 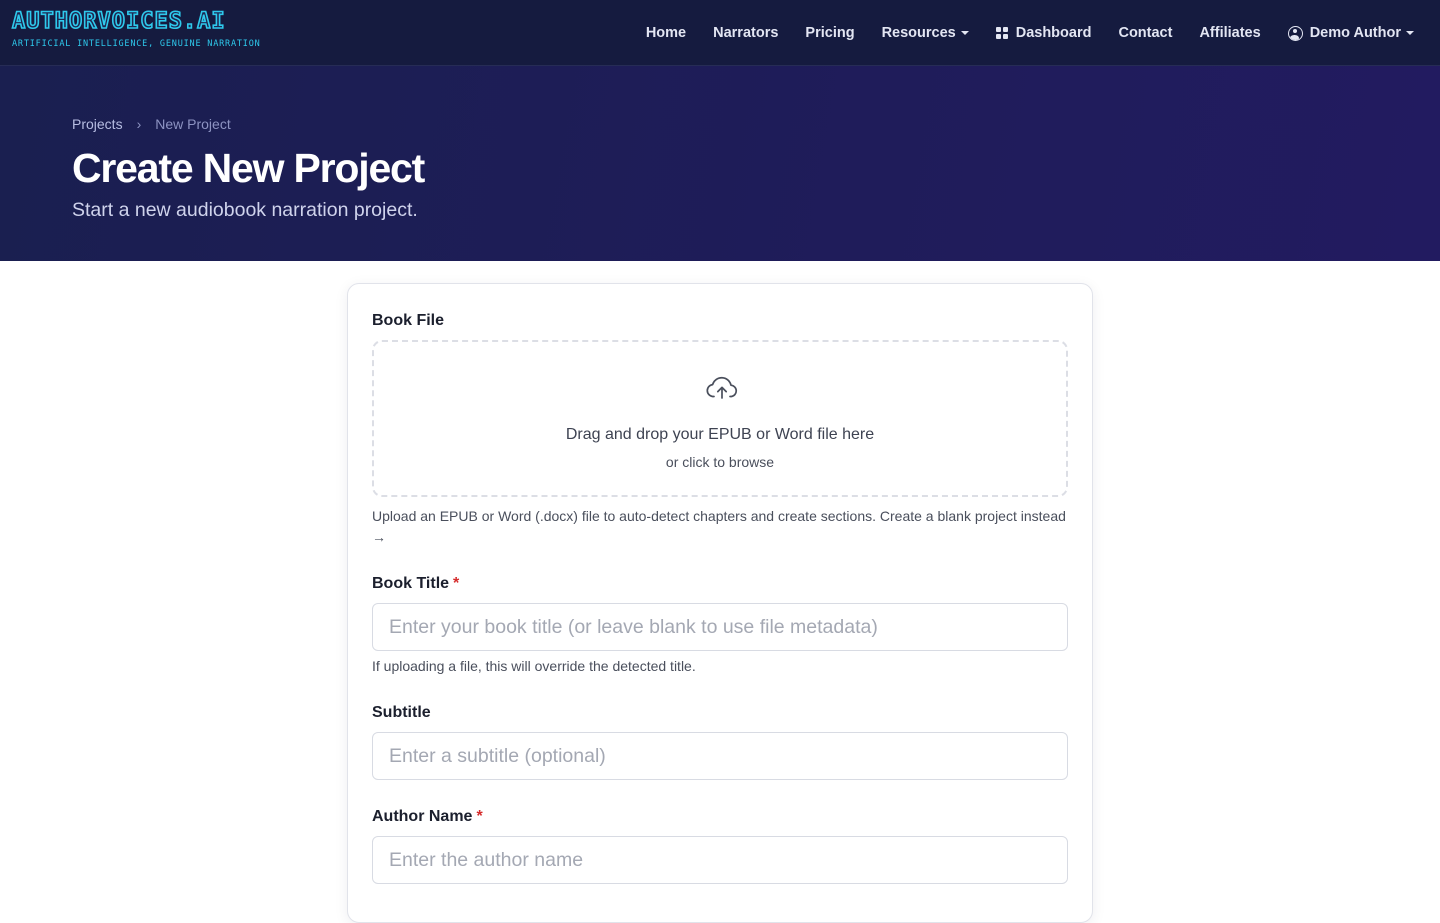 What do you see at coordinates (1229, 33) in the screenshot?
I see `nav-affiliates: Affiliates` at bounding box center [1229, 33].